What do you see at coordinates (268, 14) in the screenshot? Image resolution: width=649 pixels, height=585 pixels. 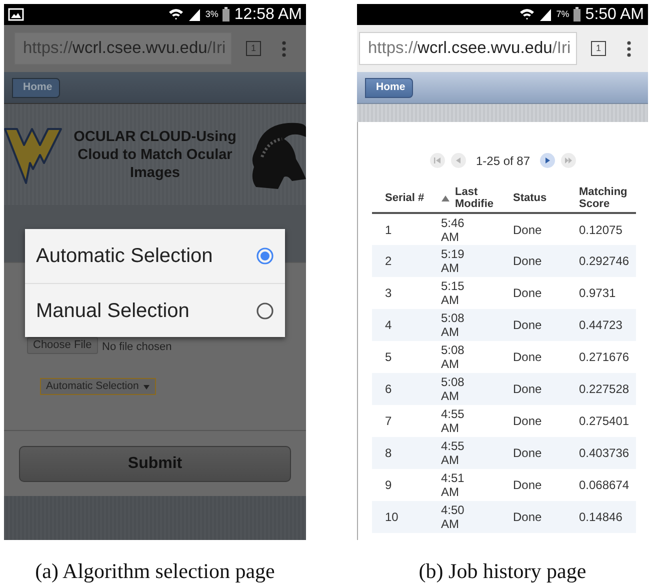 I see `clock-time: 12:58 AM` at bounding box center [268, 14].